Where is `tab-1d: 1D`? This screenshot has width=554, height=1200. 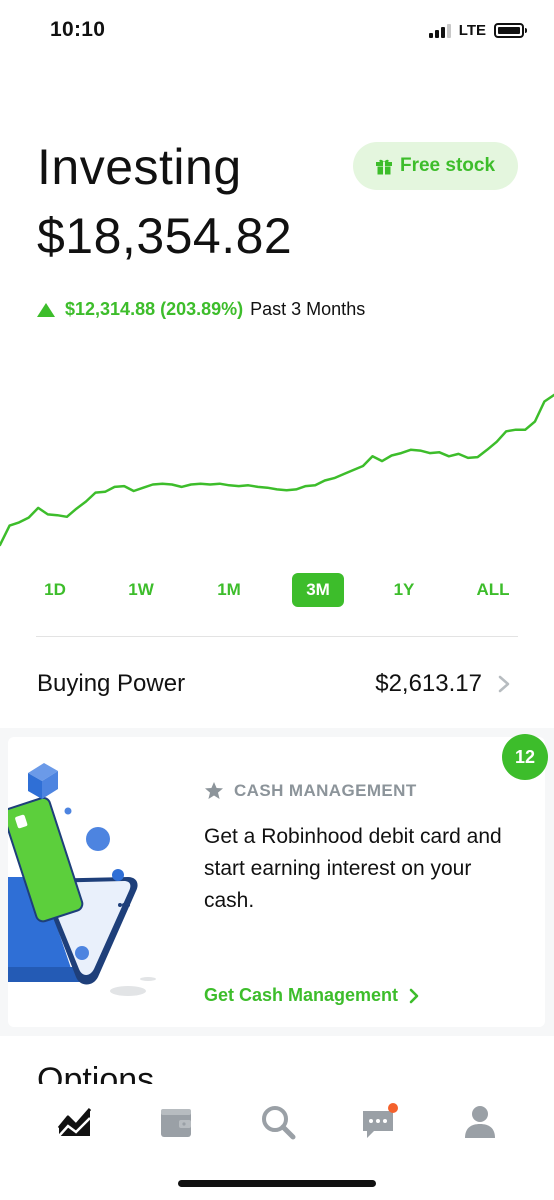 tab-1d: 1D is located at coordinates (55, 590).